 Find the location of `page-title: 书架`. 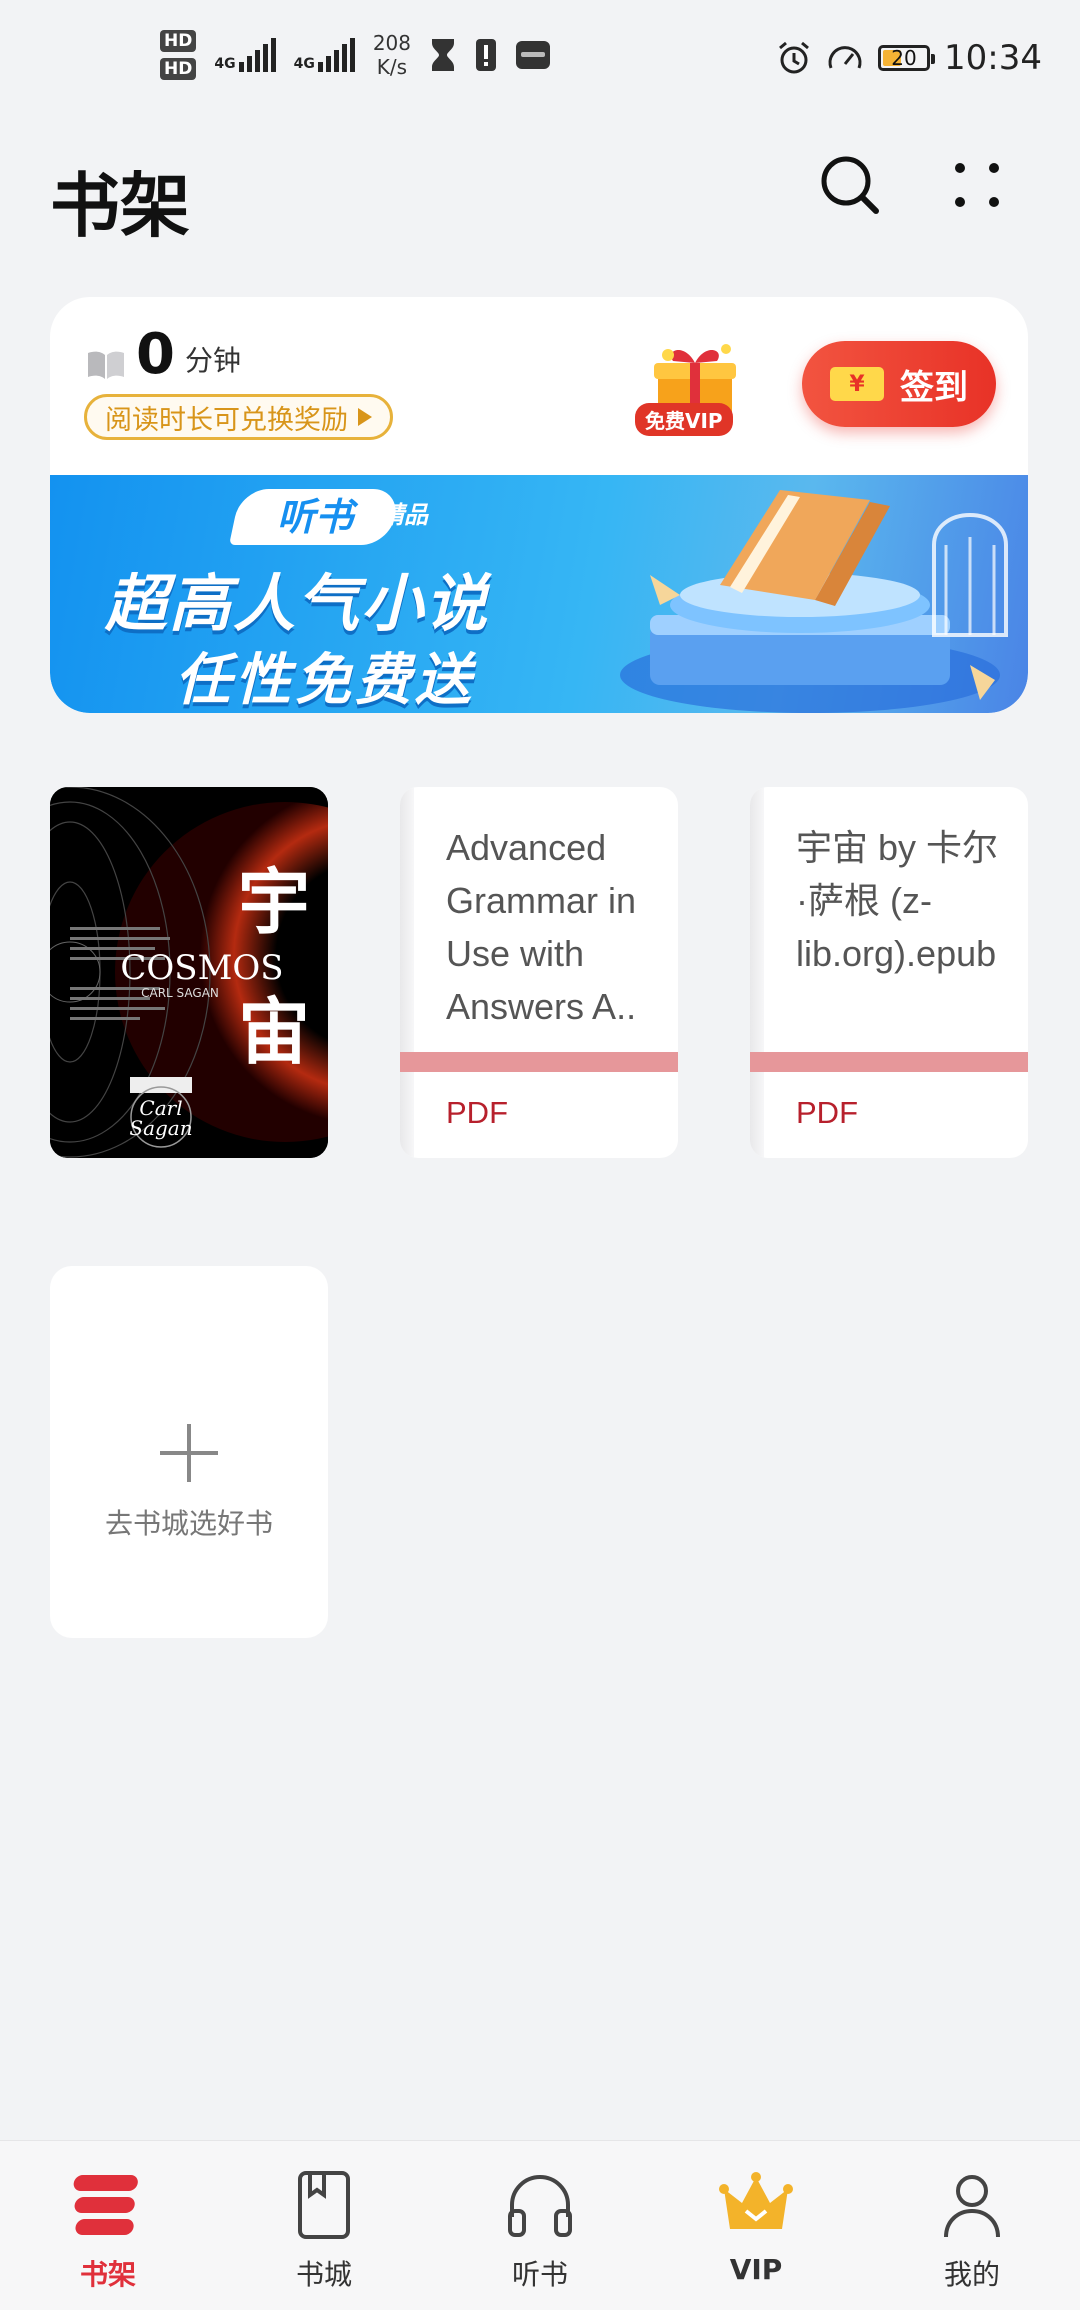

page-title: 书架 is located at coordinates (120, 206).